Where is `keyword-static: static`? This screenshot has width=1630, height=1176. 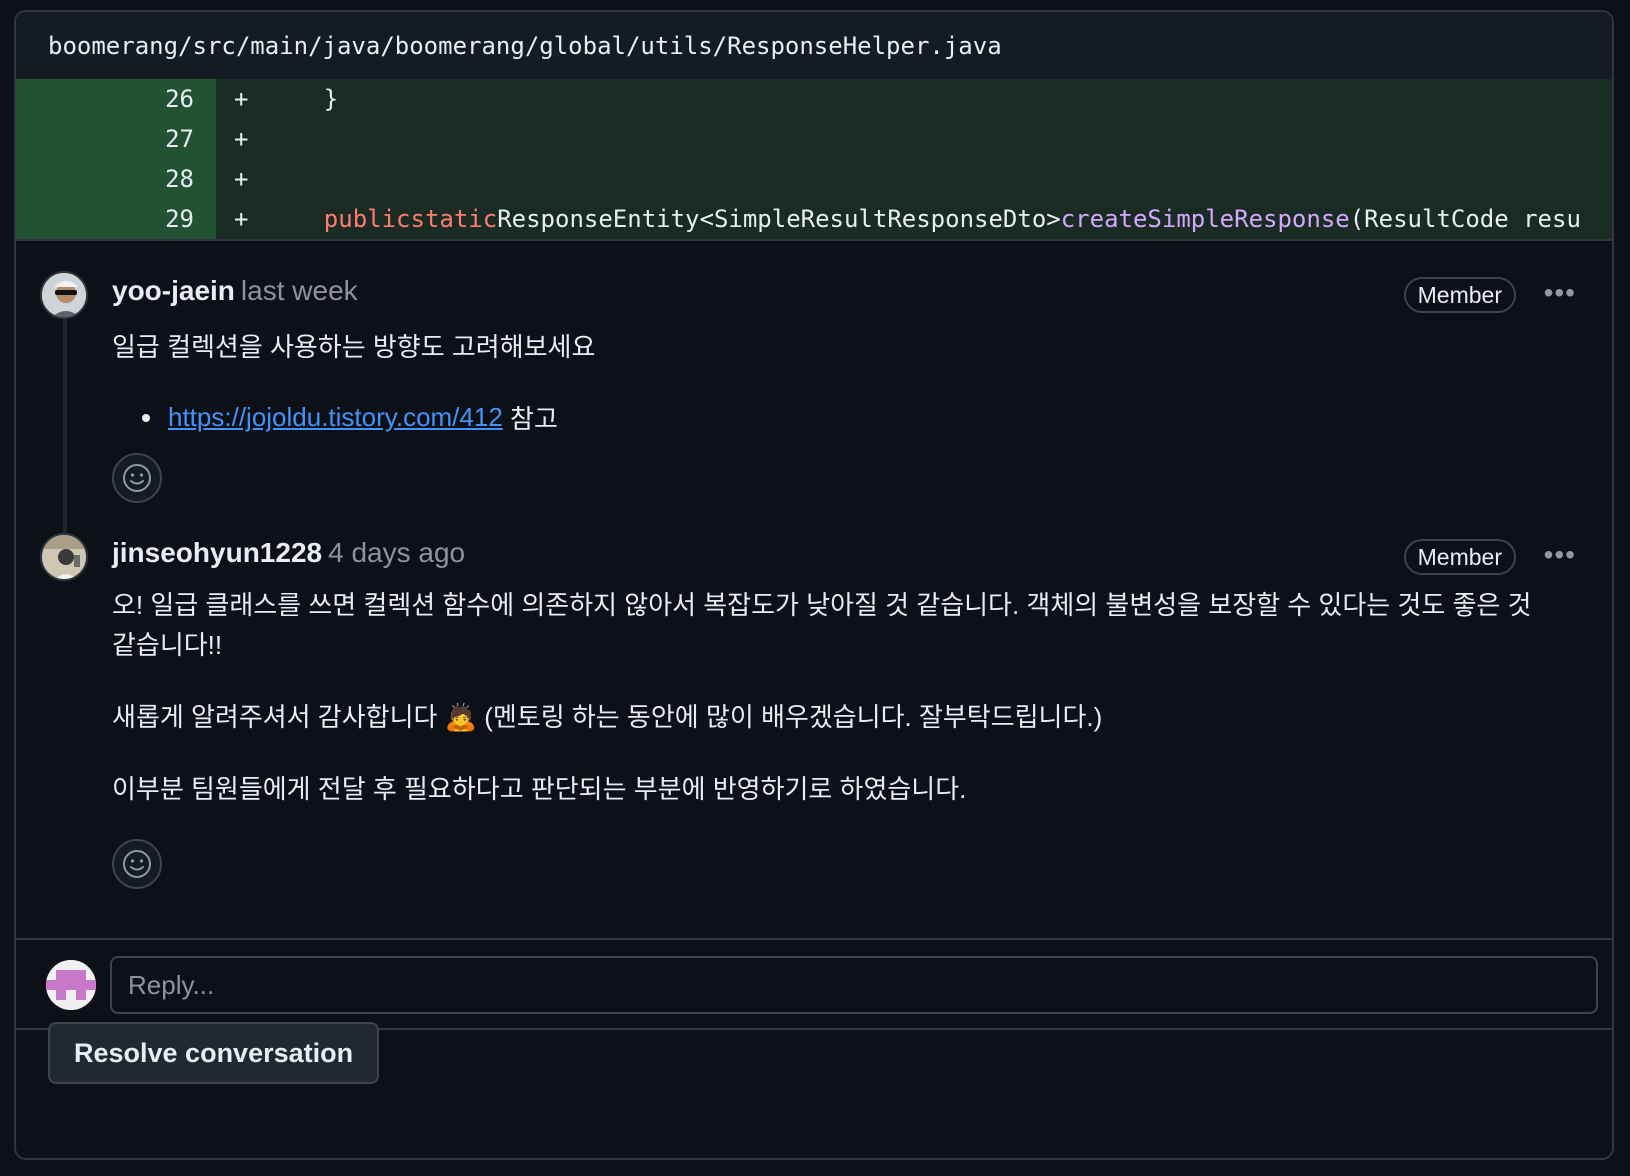
keyword-static: static is located at coordinates (454, 219).